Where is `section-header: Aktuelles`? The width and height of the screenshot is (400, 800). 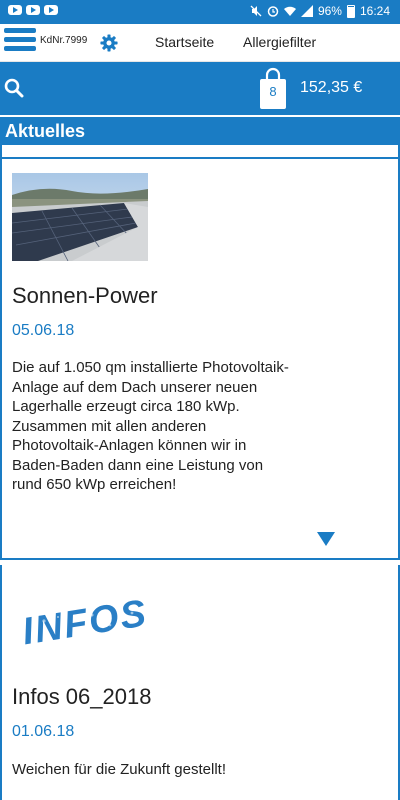
section-header: Aktuelles is located at coordinates (200, 130).